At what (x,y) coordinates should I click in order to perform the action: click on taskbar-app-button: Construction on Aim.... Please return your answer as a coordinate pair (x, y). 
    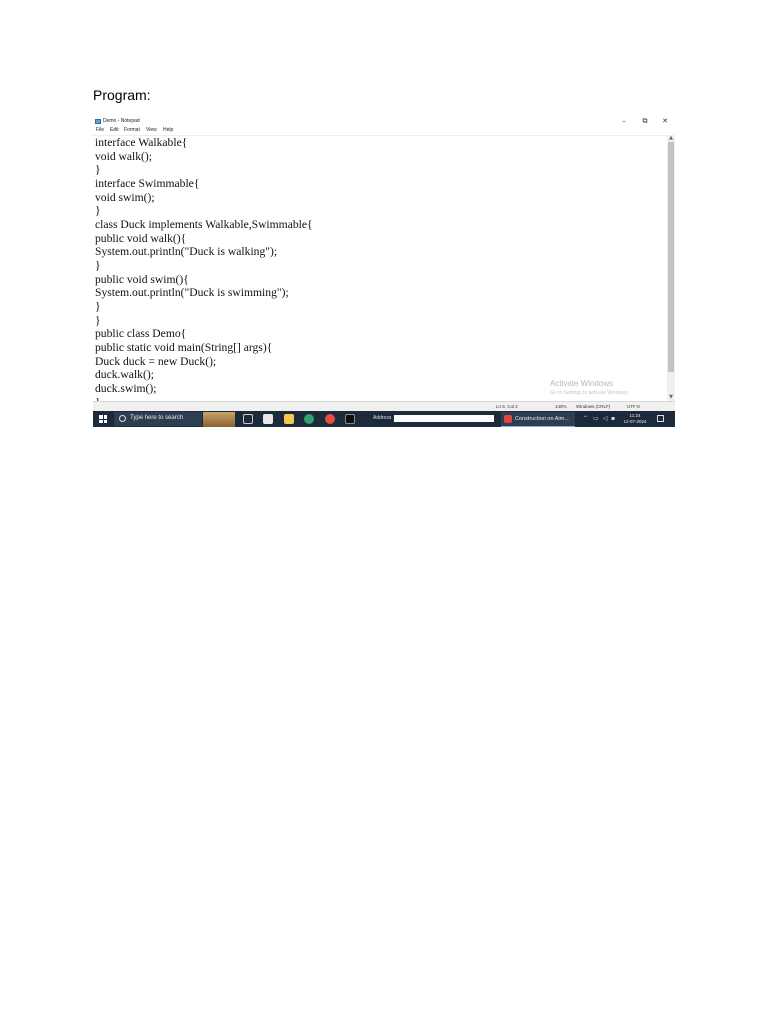
    Looking at the image, I should click on (538, 419).